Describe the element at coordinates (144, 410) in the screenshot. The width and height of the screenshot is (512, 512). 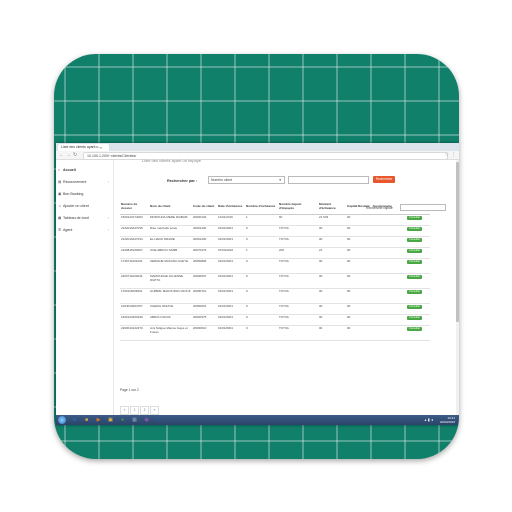
I see `pagination-page-2: 2` at that location.